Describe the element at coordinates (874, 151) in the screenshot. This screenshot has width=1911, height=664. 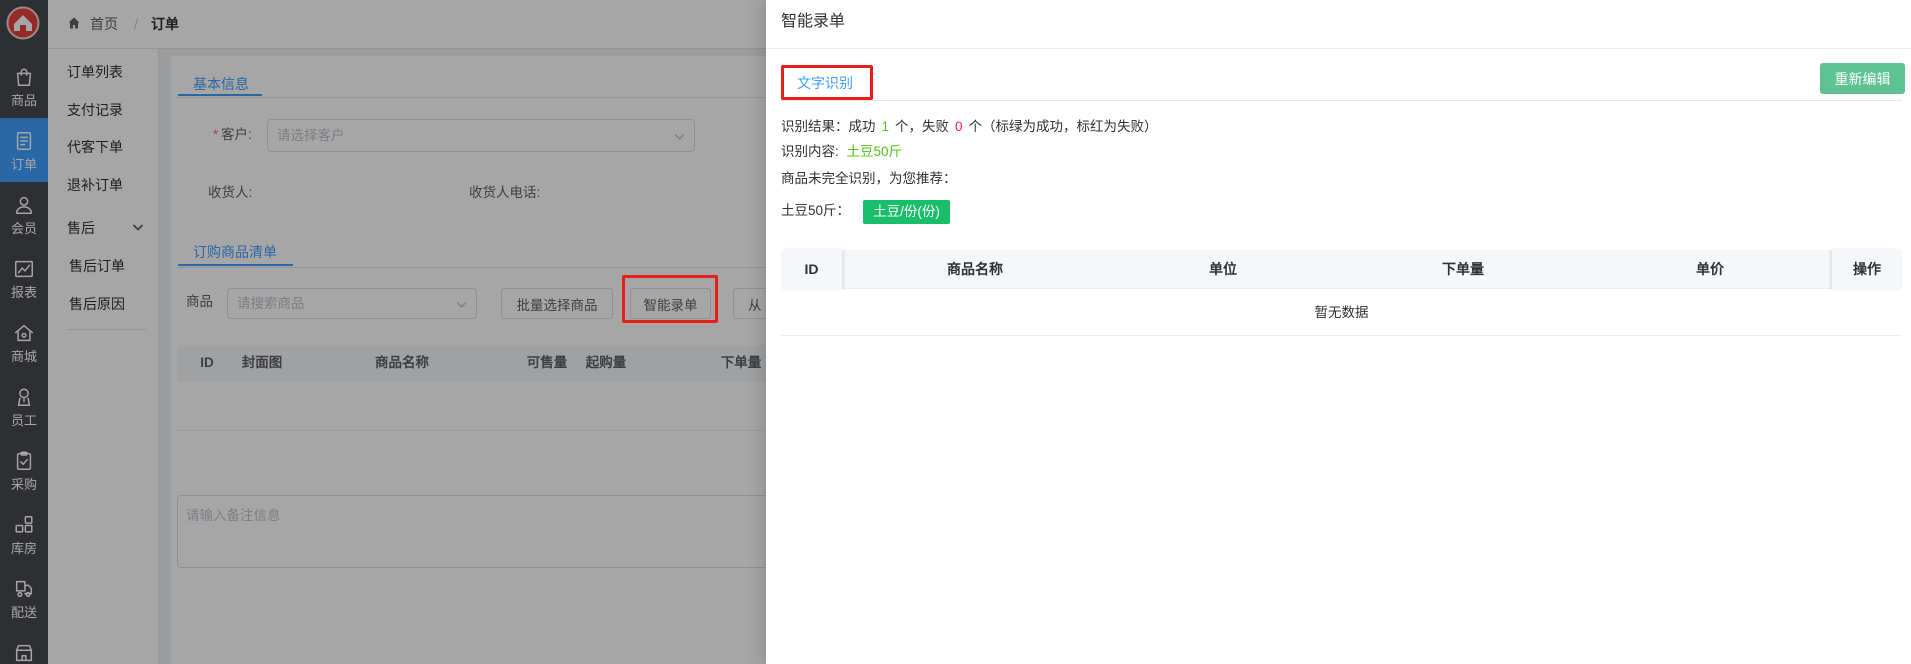
I see `content-value: 土豆50斤` at that location.